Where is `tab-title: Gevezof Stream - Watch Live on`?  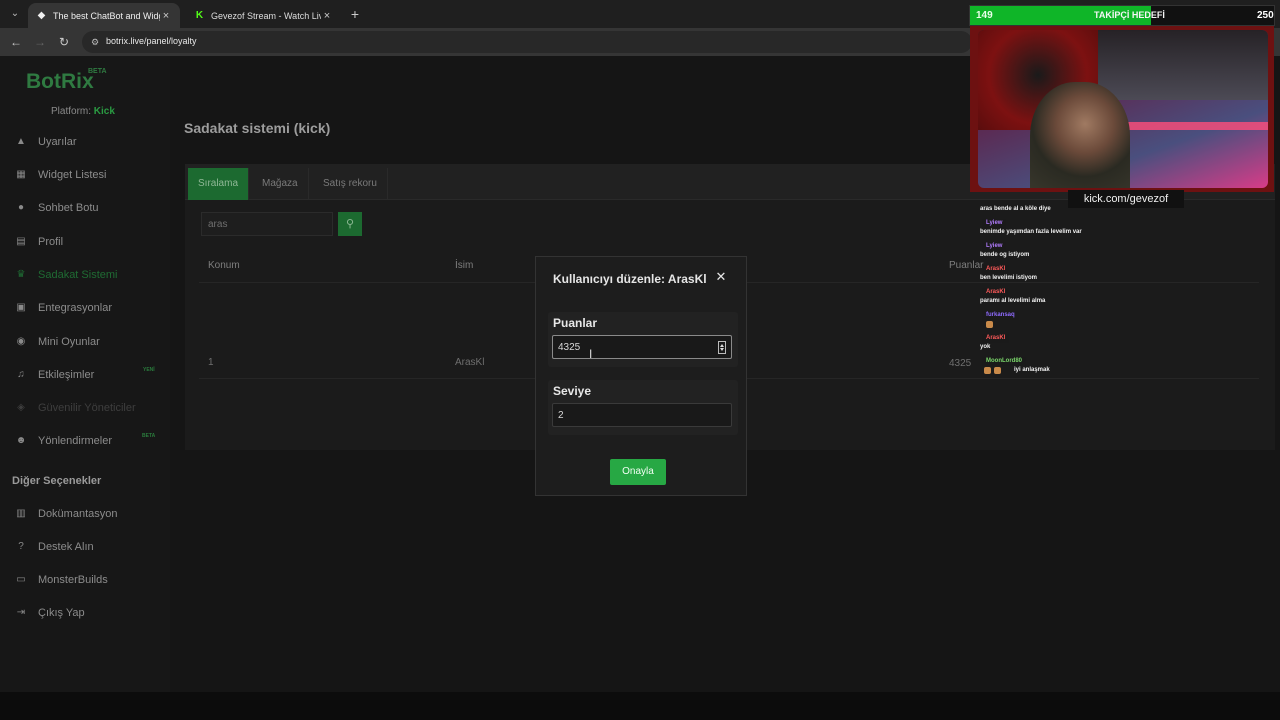 tab-title: Gevezof Stream - Watch Live on is located at coordinates (266, 15).